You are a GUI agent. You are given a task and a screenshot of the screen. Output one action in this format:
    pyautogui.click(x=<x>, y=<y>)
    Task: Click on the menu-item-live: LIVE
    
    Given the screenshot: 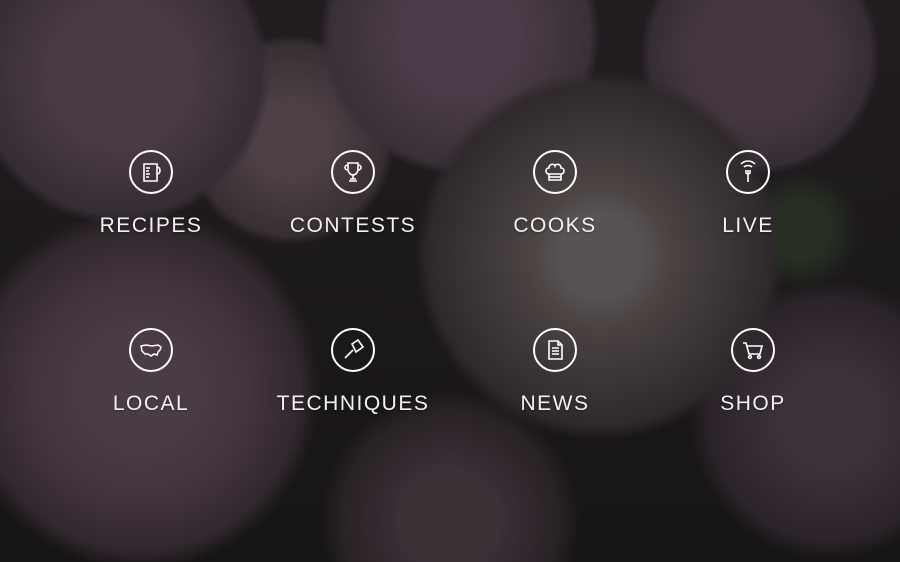 What is the action you would take?
    pyautogui.click(x=748, y=210)
    